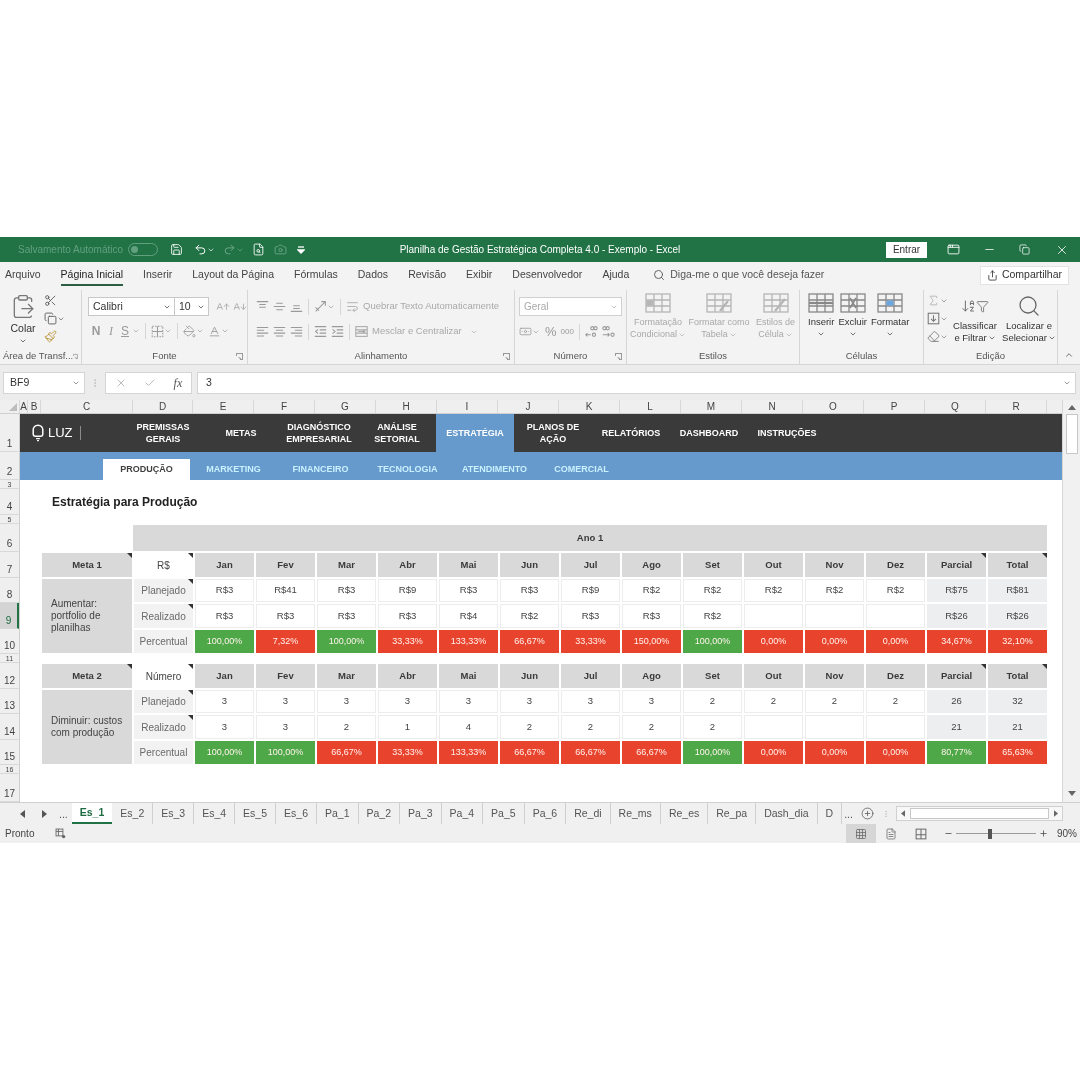  I want to click on column-header: O, so click(833, 406).